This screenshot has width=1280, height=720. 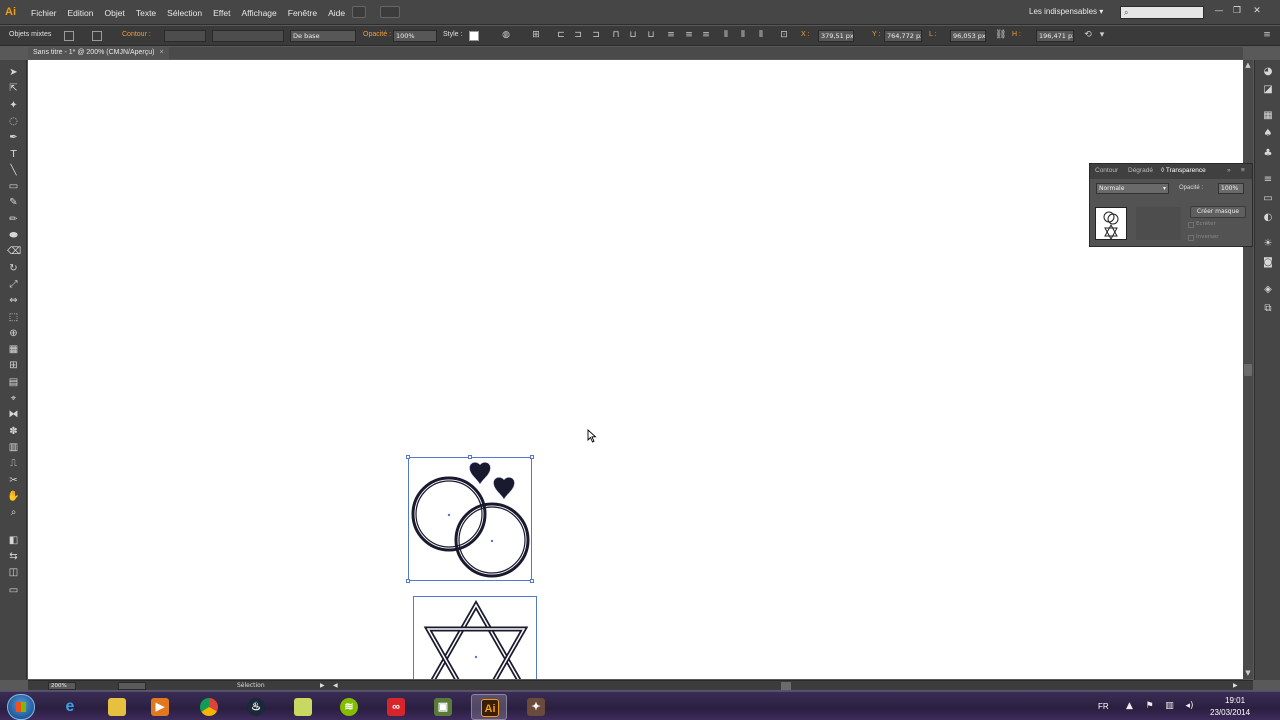 I want to click on line-icon: ╲, so click(x=13, y=170).